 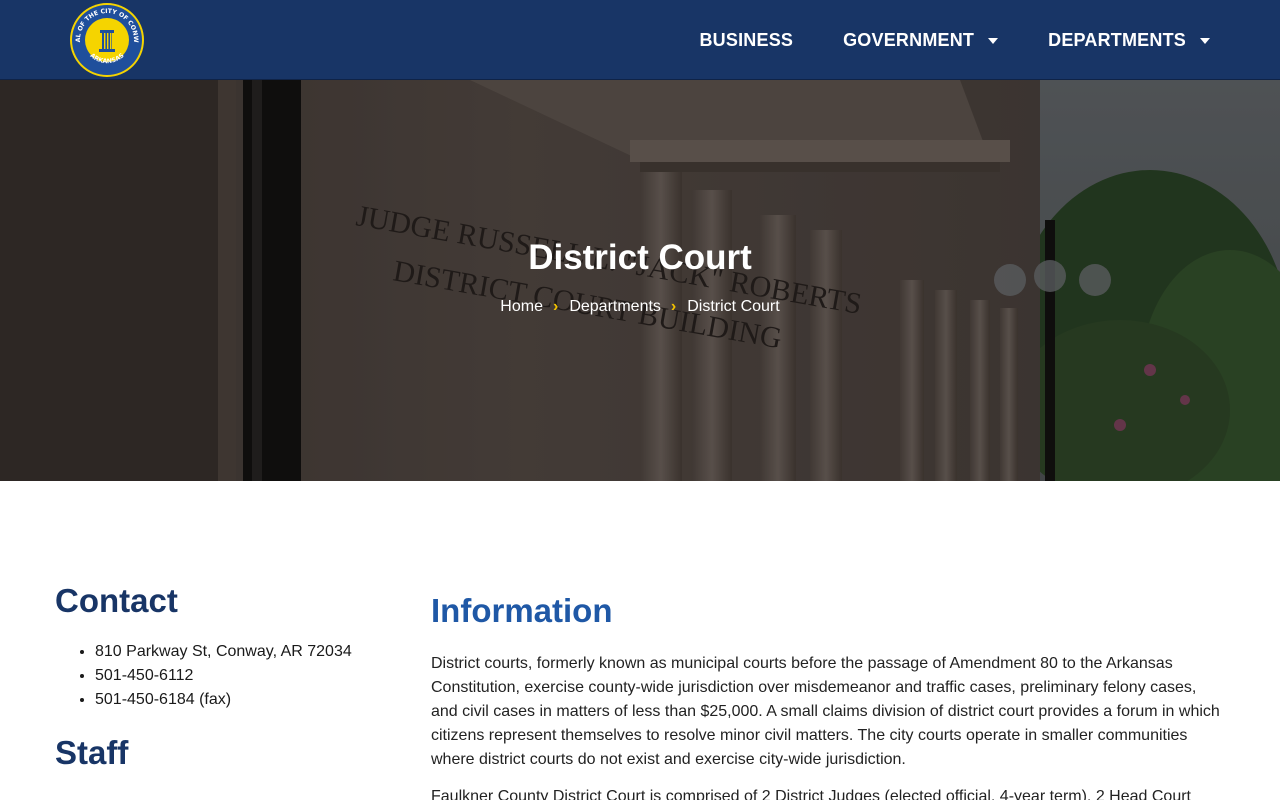 What do you see at coordinates (116, 600) in the screenshot?
I see `contact-heading: Contact` at bounding box center [116, 600].